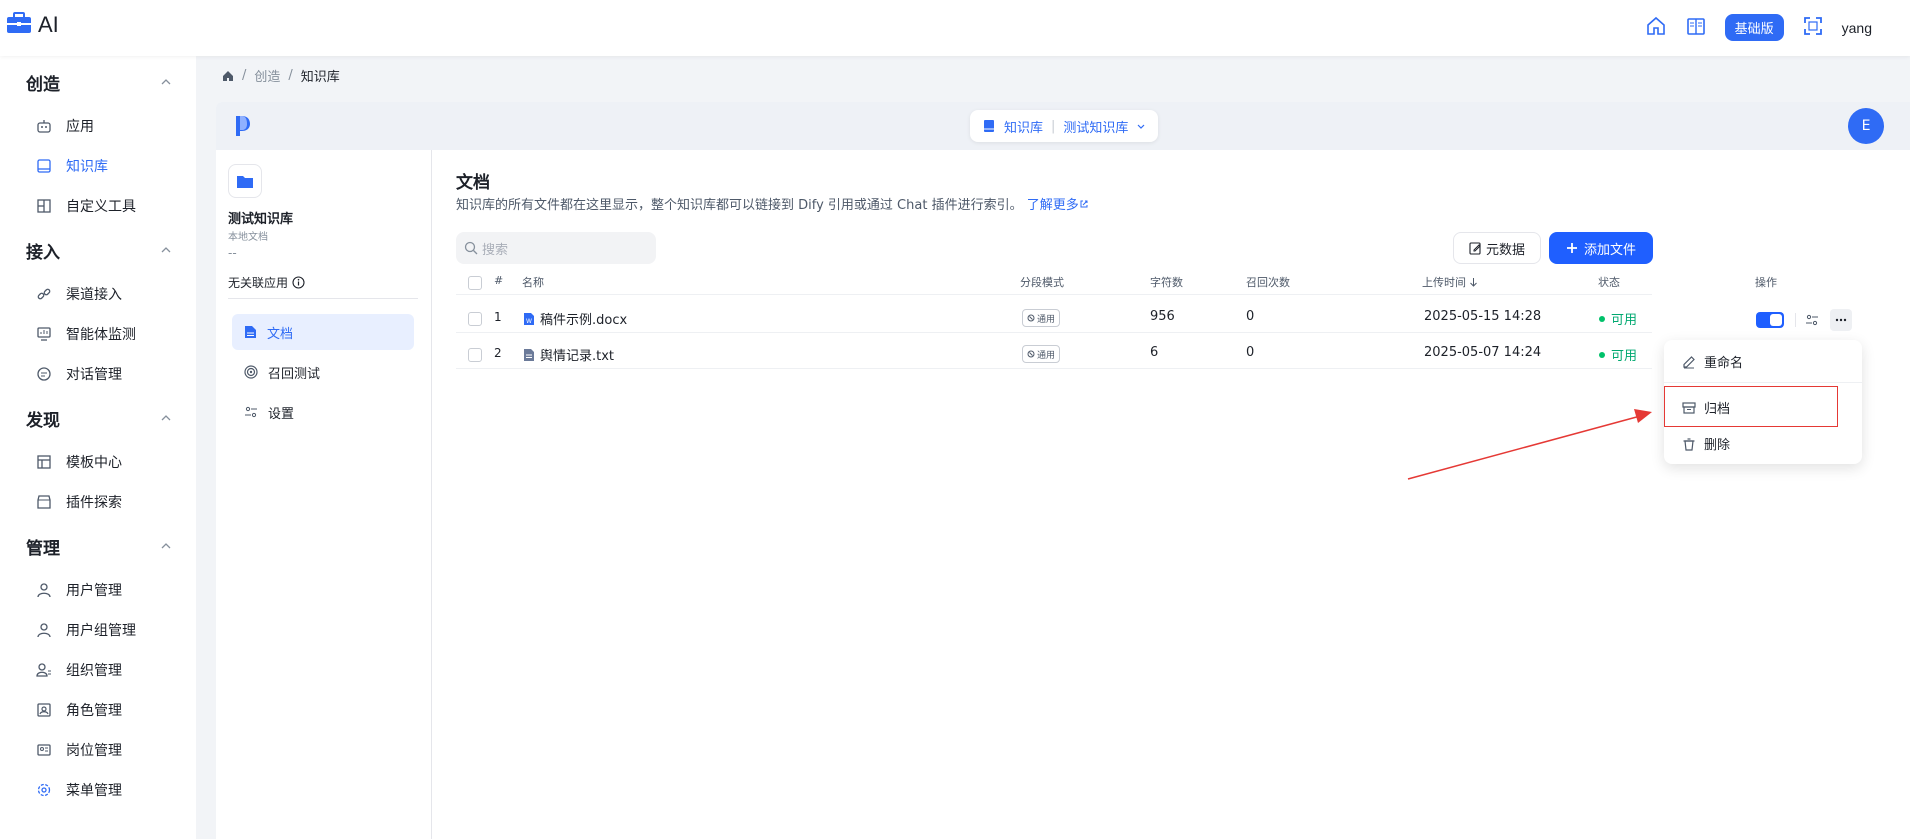 The width and height of the screenshot is (1910, 839). I want to click on top-bar: AI 基础版 yang, so click(955, 28).